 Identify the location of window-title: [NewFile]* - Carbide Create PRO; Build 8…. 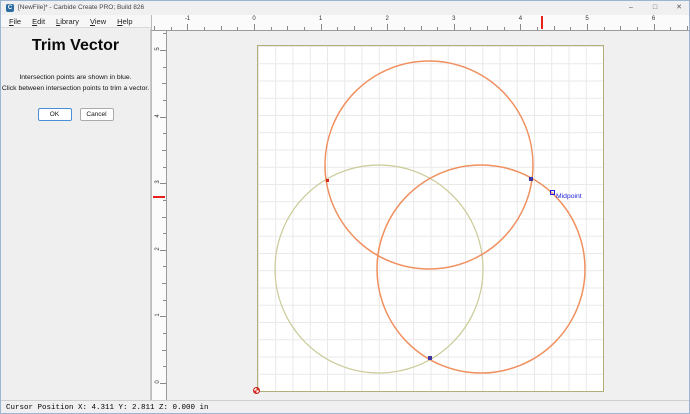
(81, 7).